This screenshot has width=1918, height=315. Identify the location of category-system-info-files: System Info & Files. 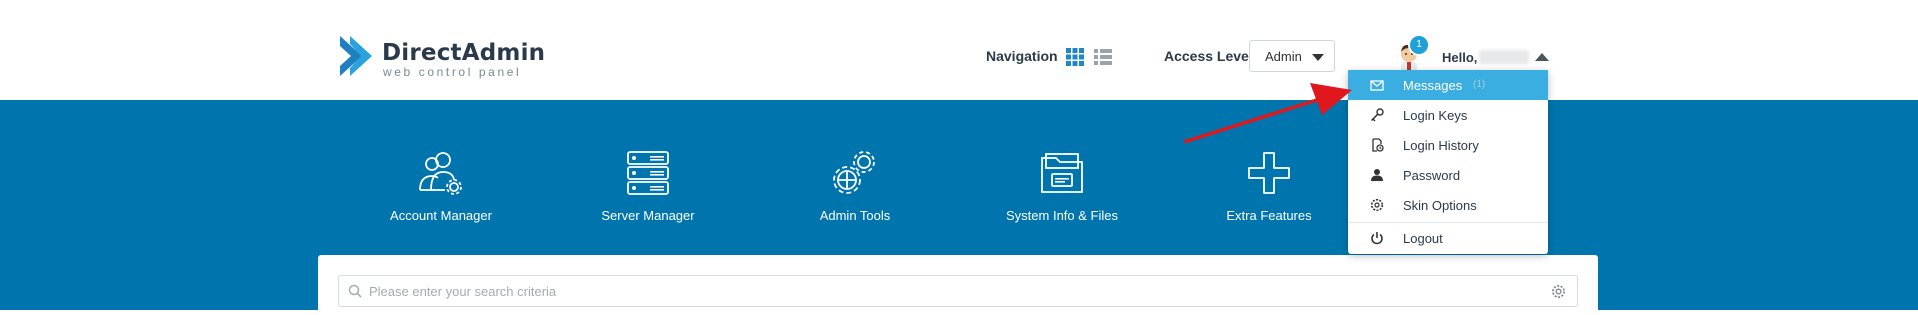
(1062, 186).